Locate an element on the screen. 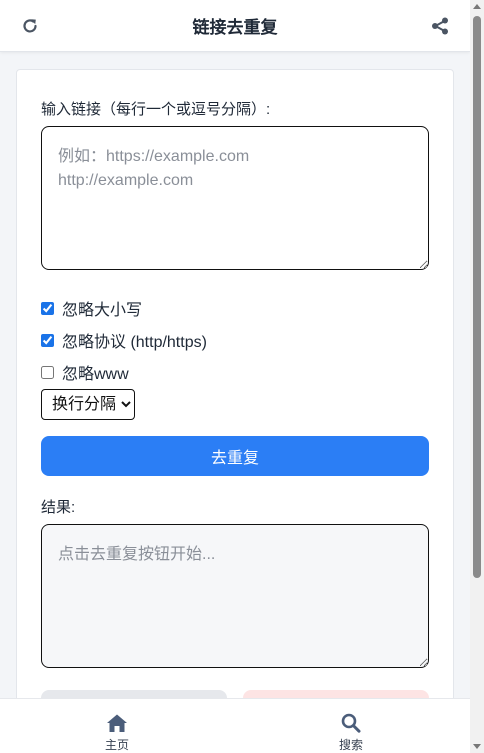  input-label: 输入链接（每行一个或逗号分隔）: is located at coordinates (156, 109).